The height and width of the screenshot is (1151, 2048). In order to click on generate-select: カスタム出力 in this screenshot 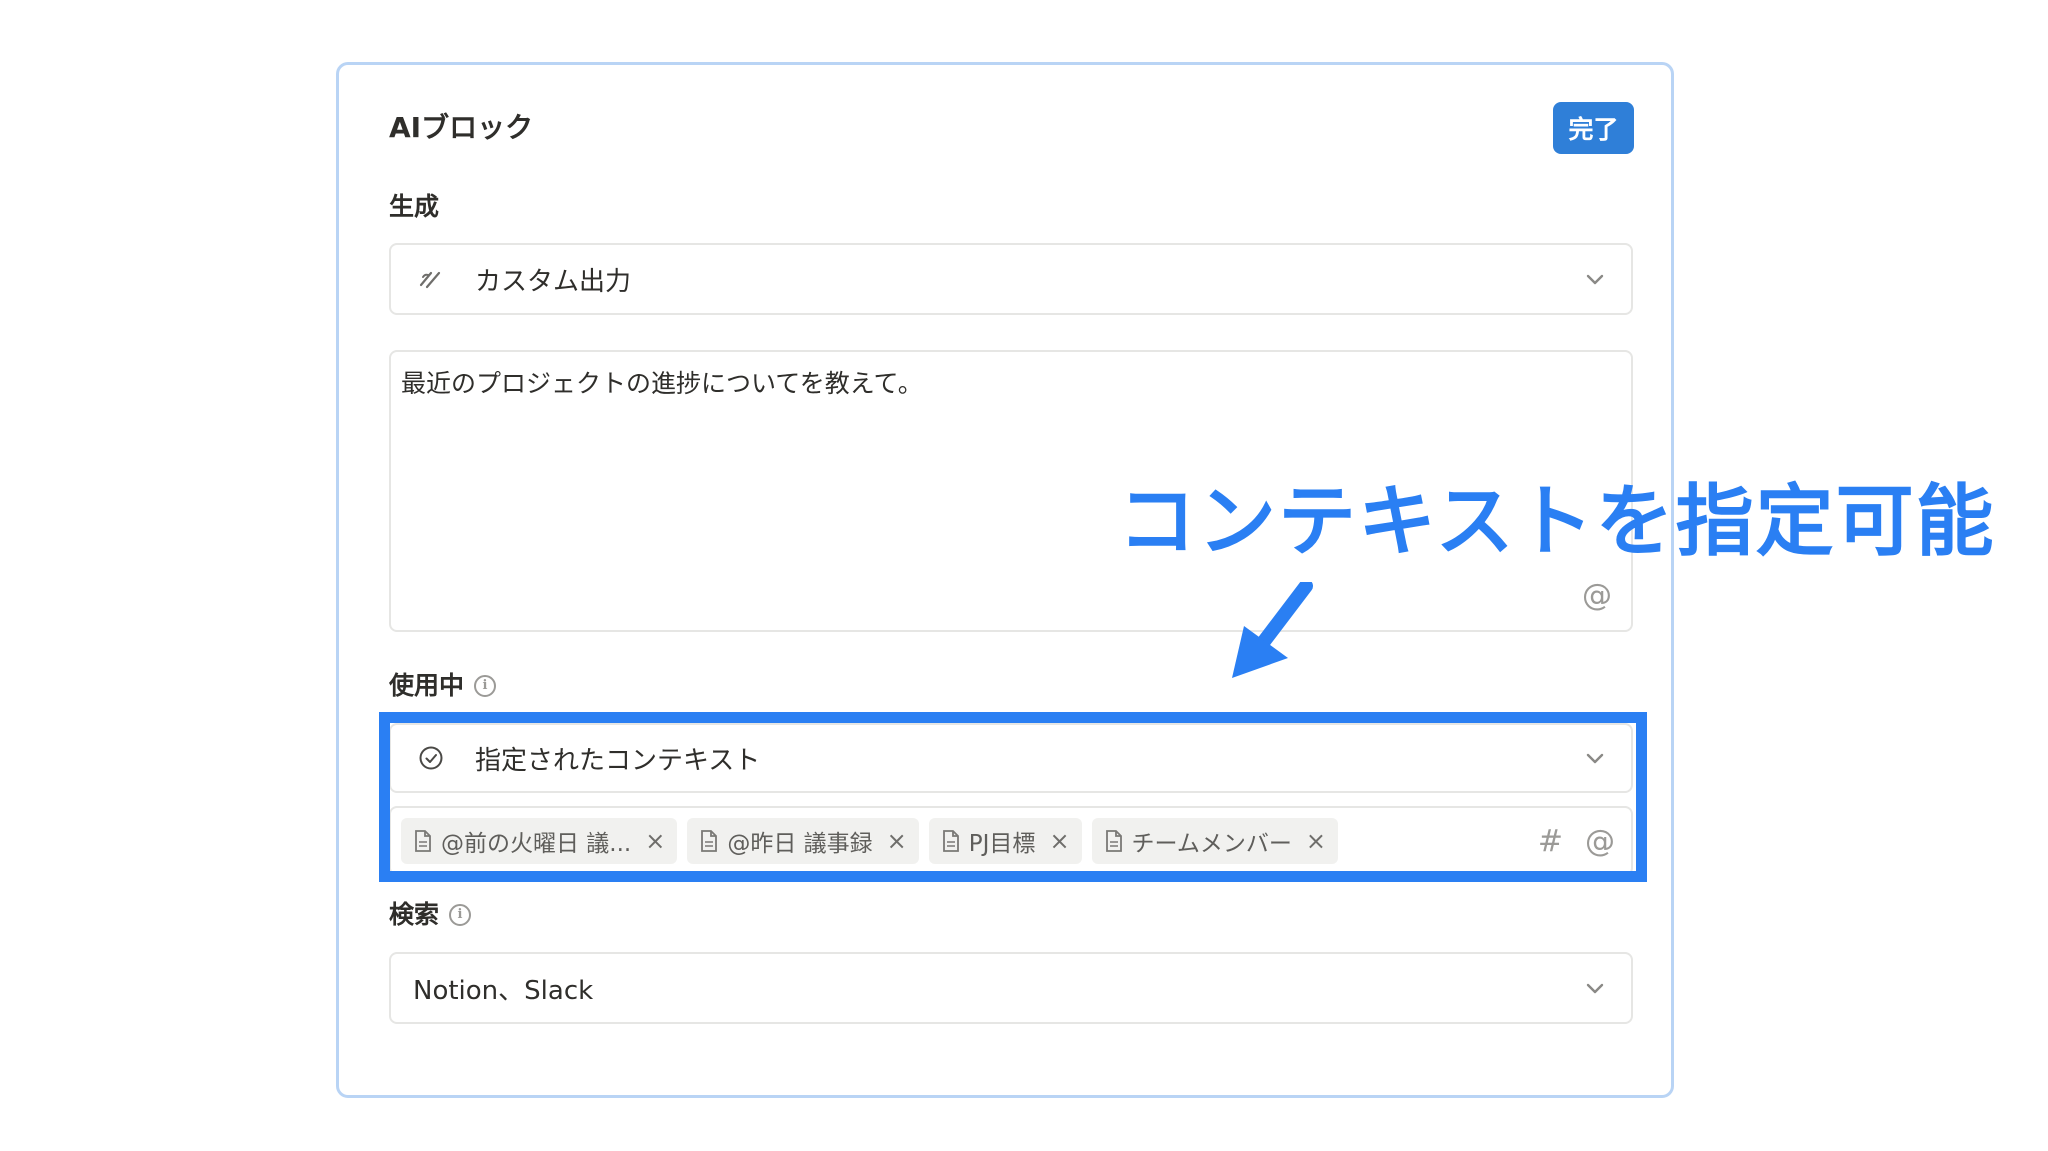, I will do `click(1011, 279)`.